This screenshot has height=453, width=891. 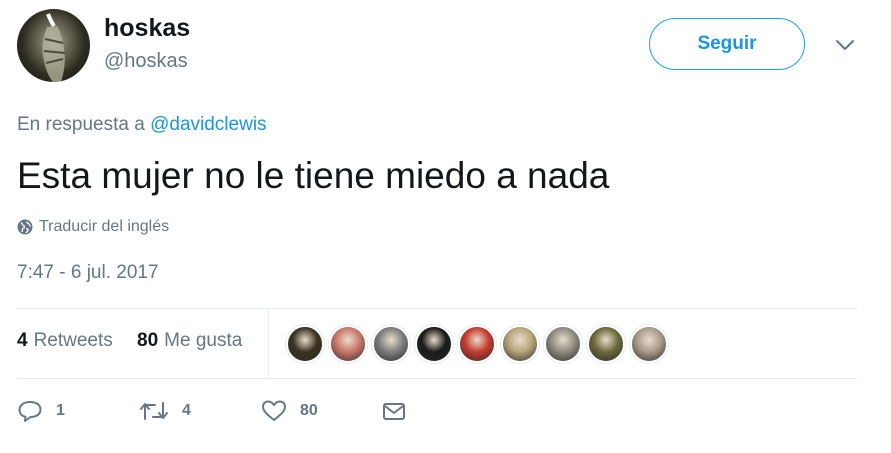 I want to click on retweets-label: Retweets, so click(x=73, y=340).